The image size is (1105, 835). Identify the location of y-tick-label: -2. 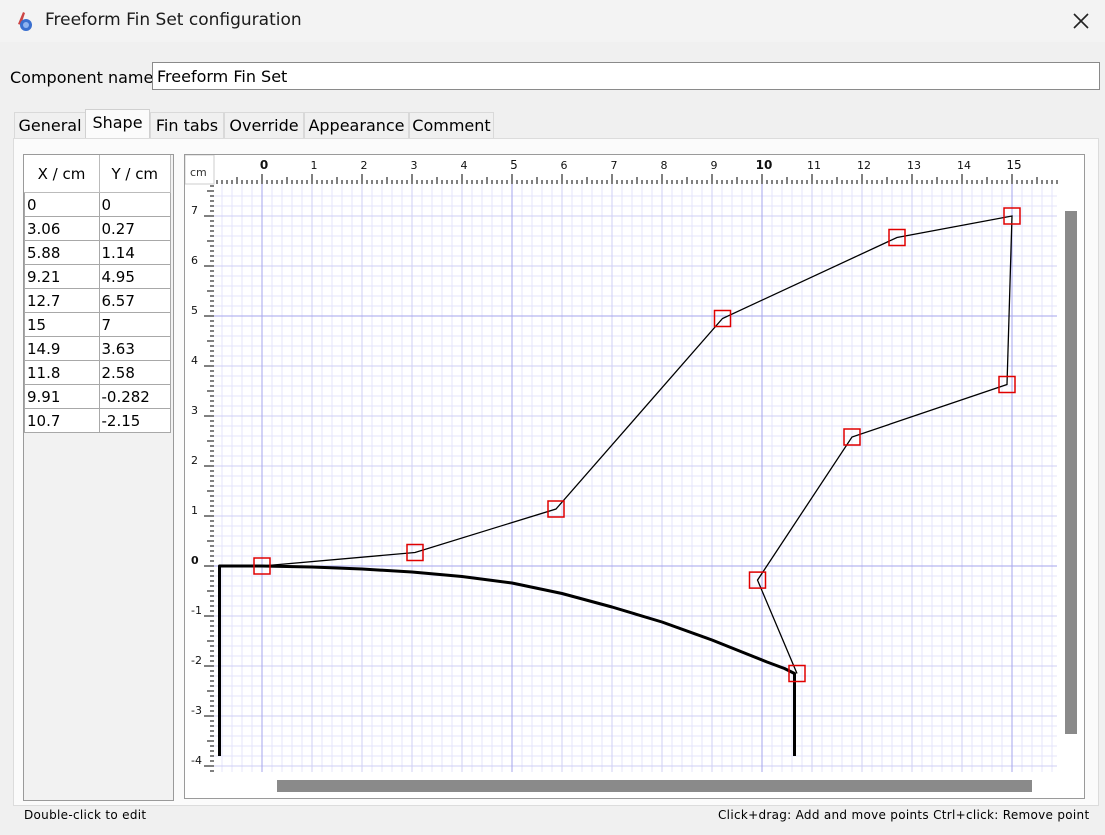
(196, 660).